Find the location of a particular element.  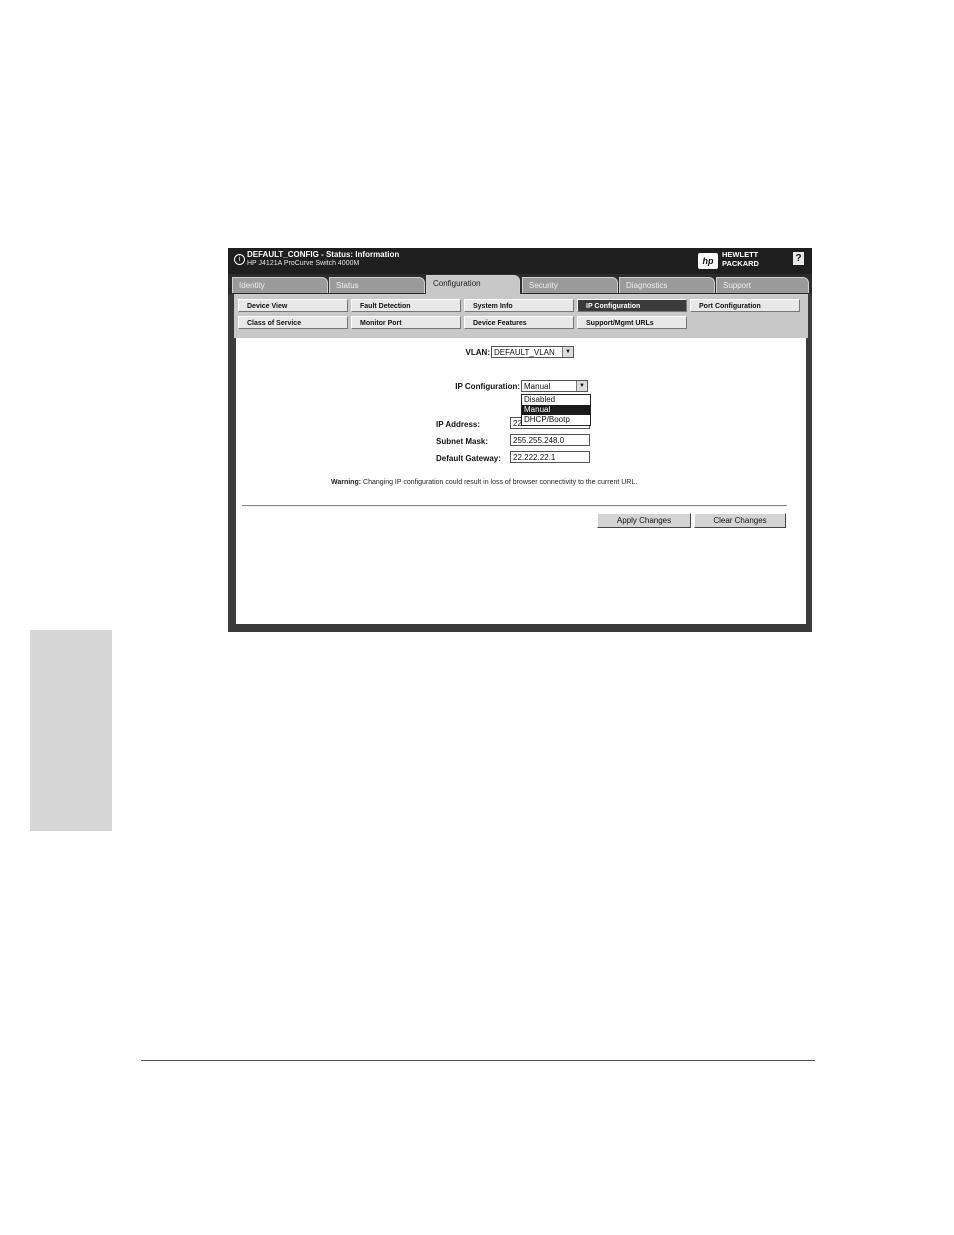

ip-address-label: IP Address: is located at coordinates (458, 424).